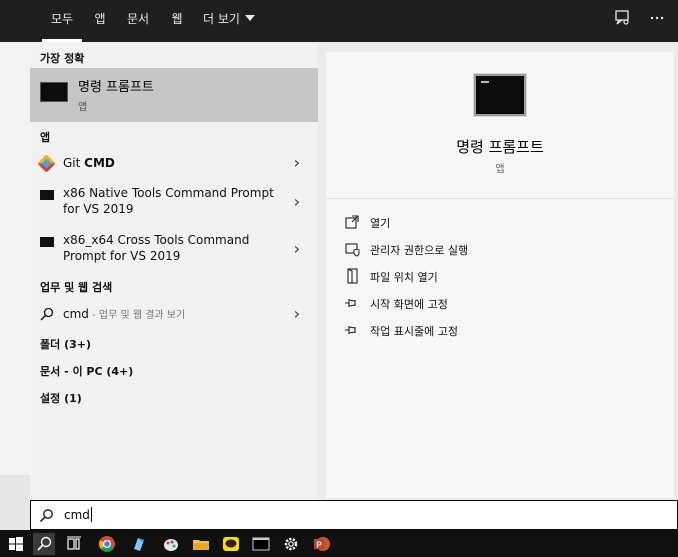 Image resolution: width=678 pixels, height=557 pixels. What do you see at coordinates (116, 87) in the screenshot?
I see `best-match-title: 명령 프롬프트` at bounding box center [116, 87].